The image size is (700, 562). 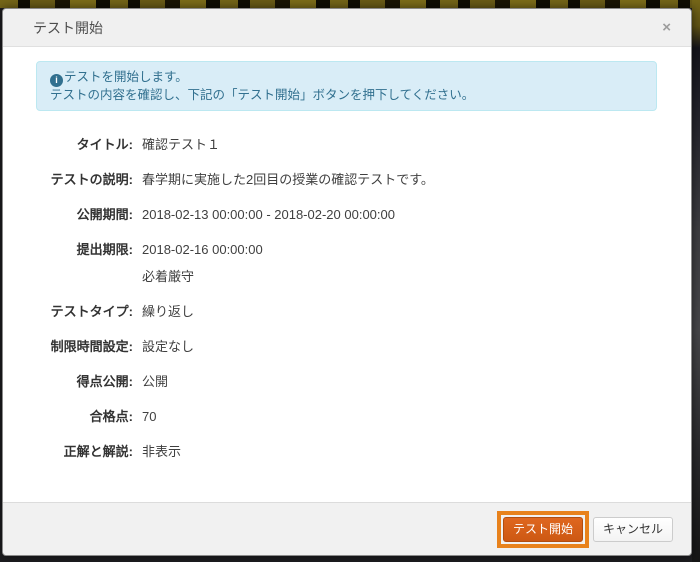 What do you see at coordinates (346, 382) in the screenshot?
I see `field-row-score-publish: 得点公開: 公開` at bounding box center [346, 382].